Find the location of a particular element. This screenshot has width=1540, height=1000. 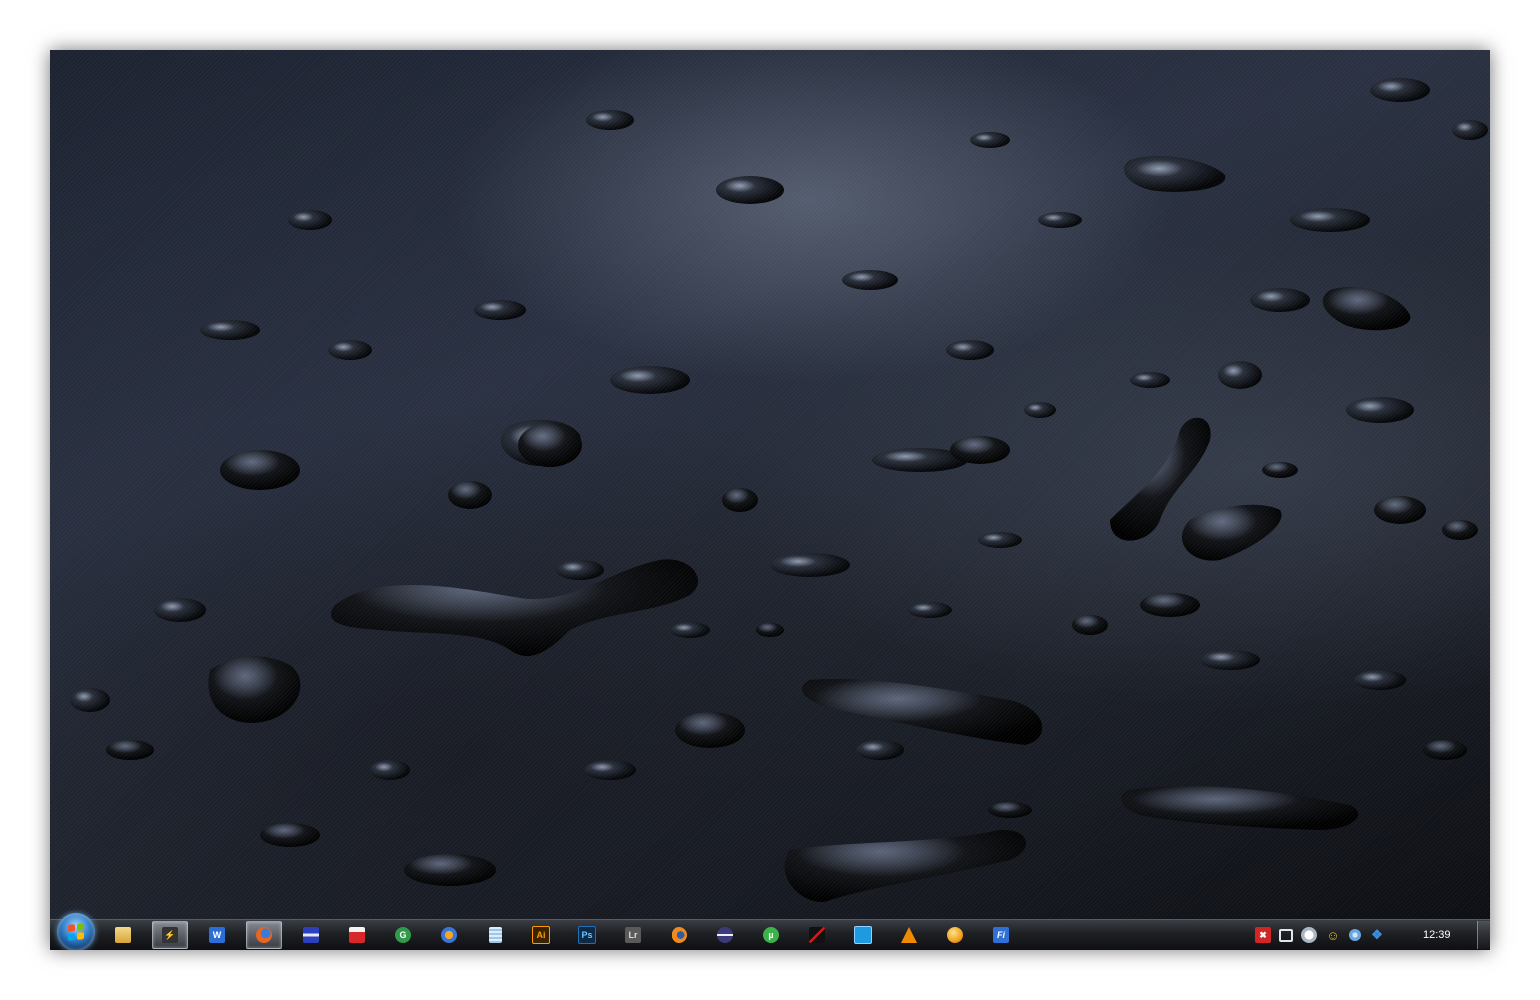

taskbar-app-utorrent: µ is located at coordinates (771, 935).